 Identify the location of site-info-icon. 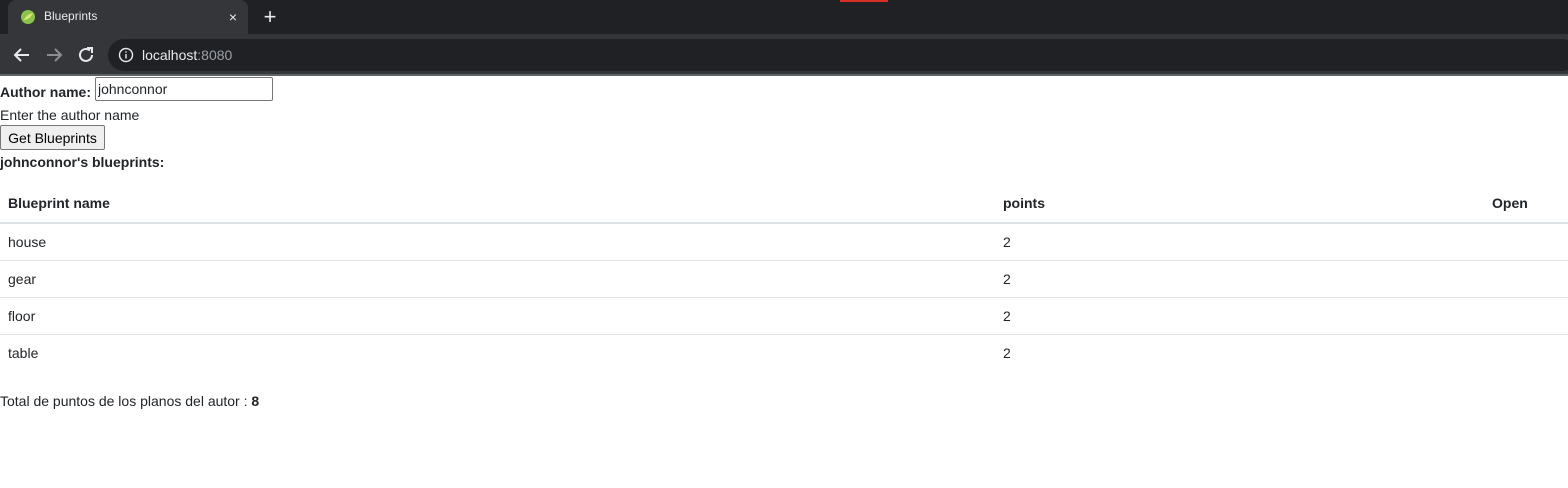
(126, 55).